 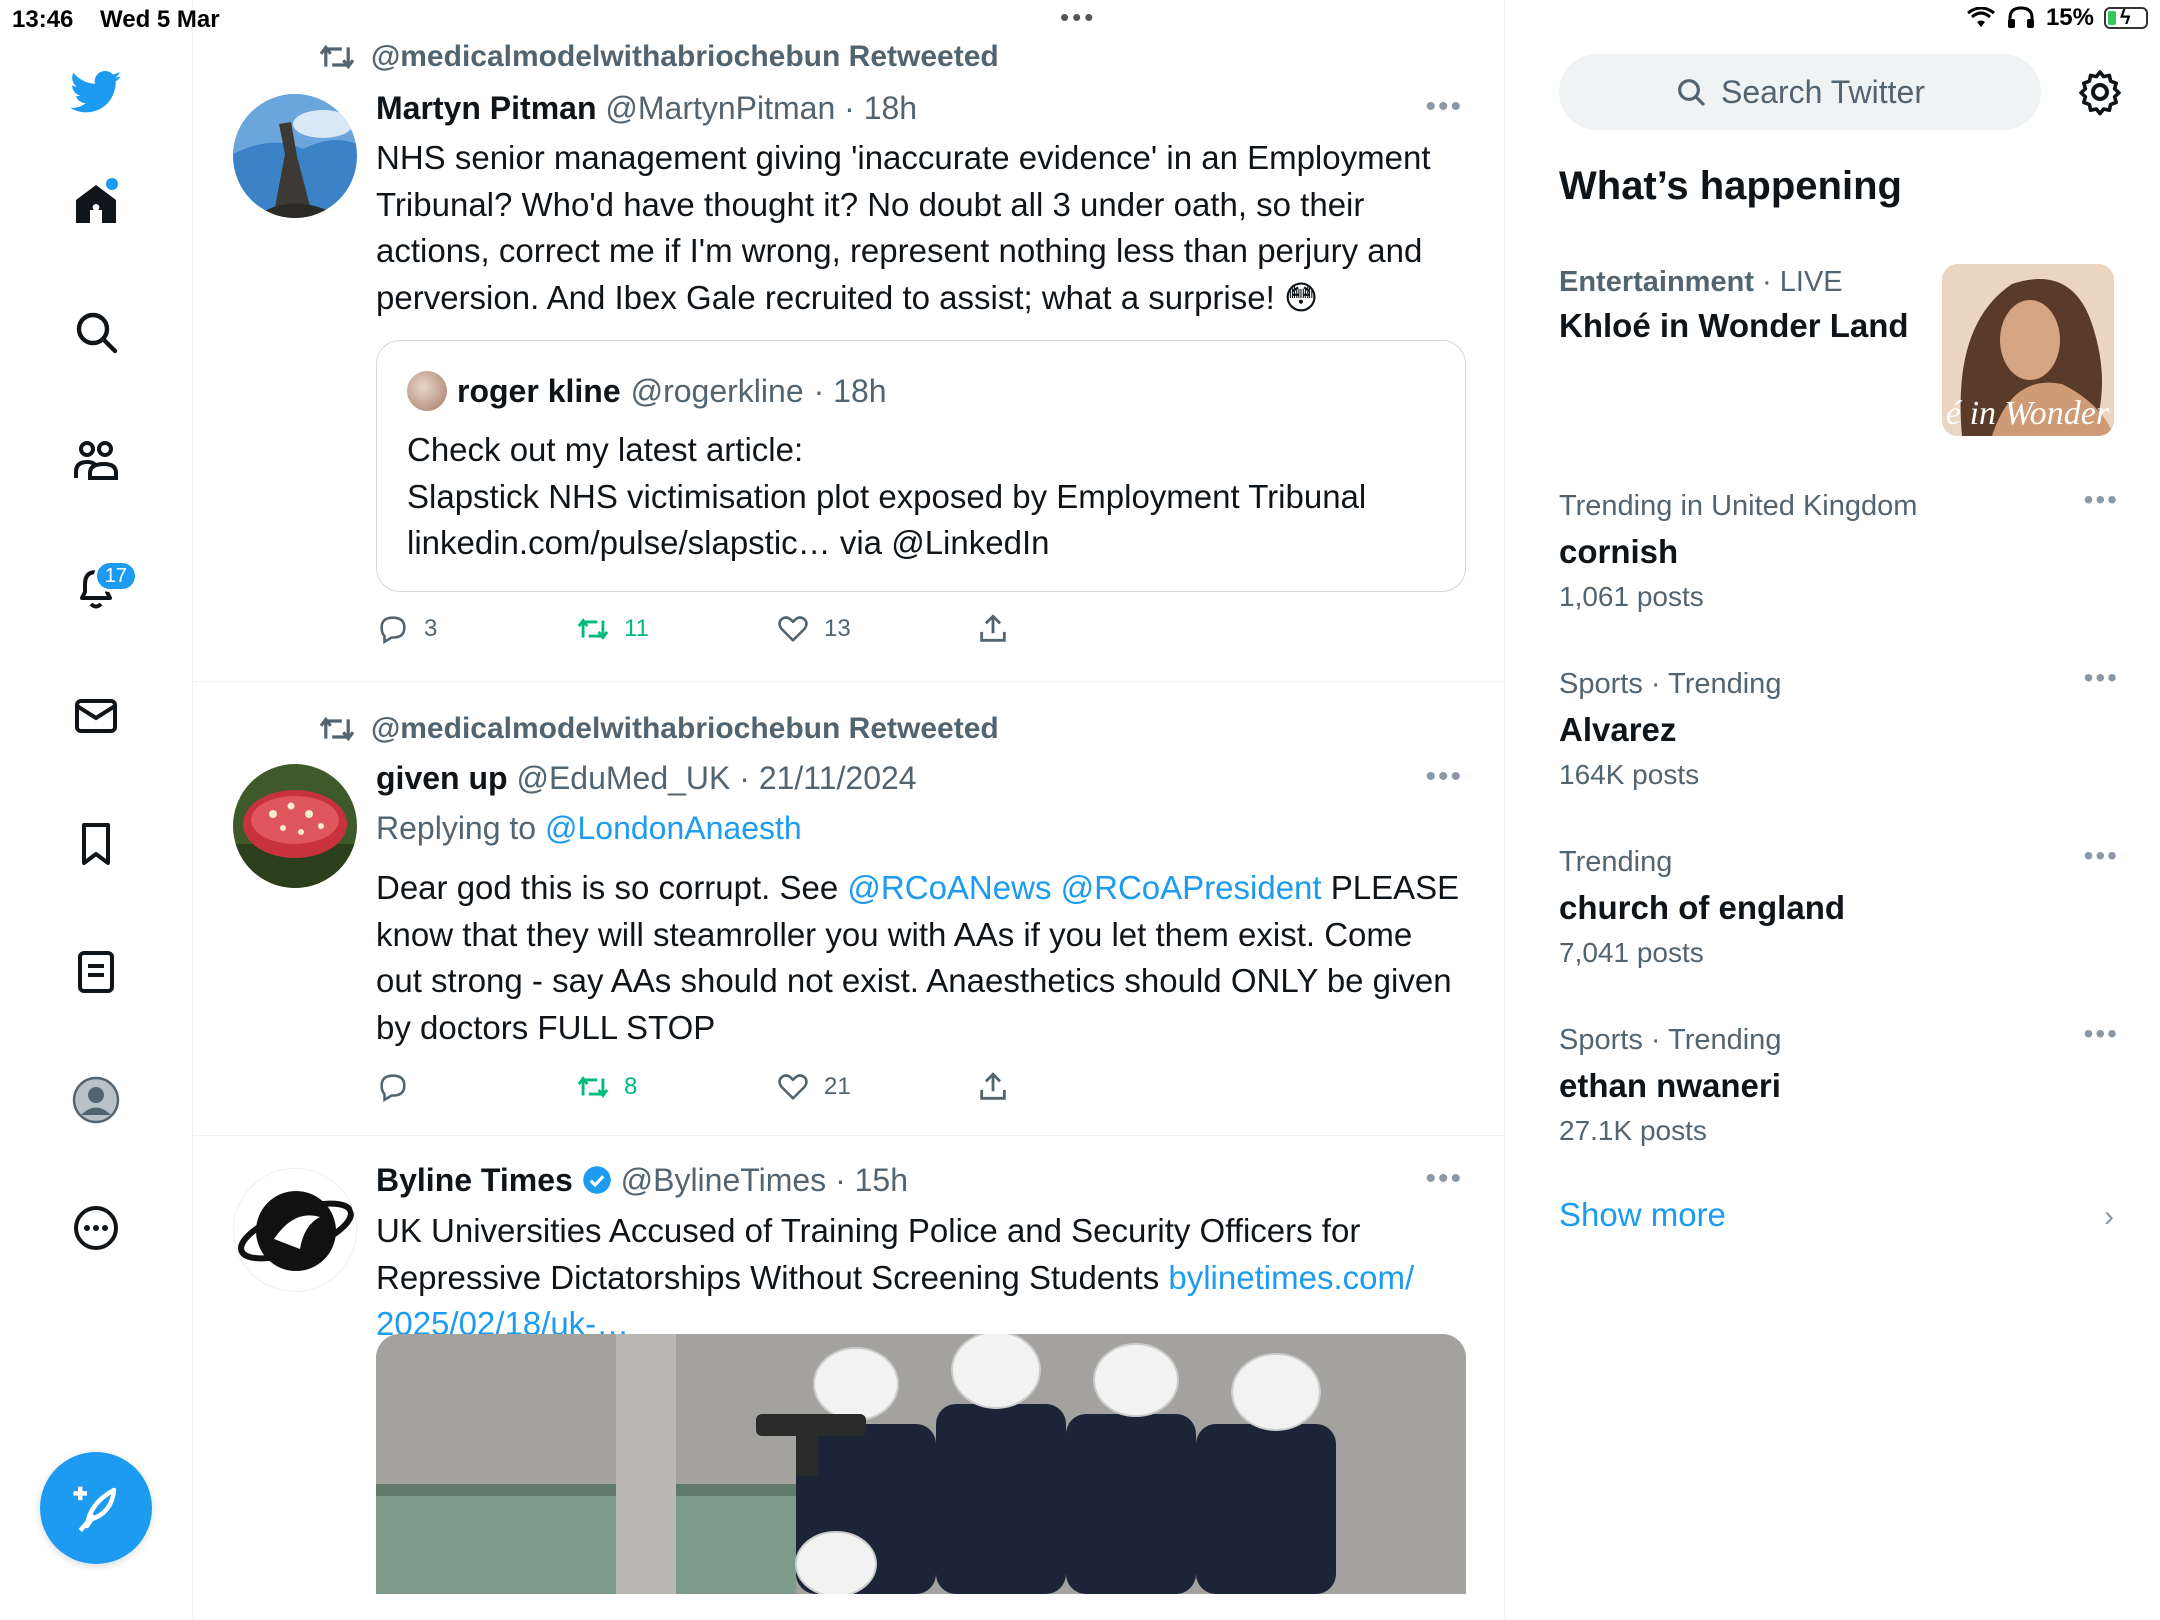 I want to click on tweet-link: bylinetimes.com/, so click(x=1291, y=1277).